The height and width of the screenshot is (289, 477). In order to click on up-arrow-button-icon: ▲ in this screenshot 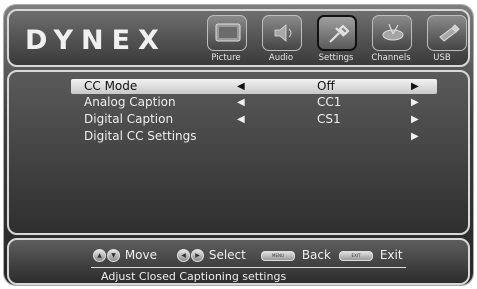, I will do `click(99, 255)`.